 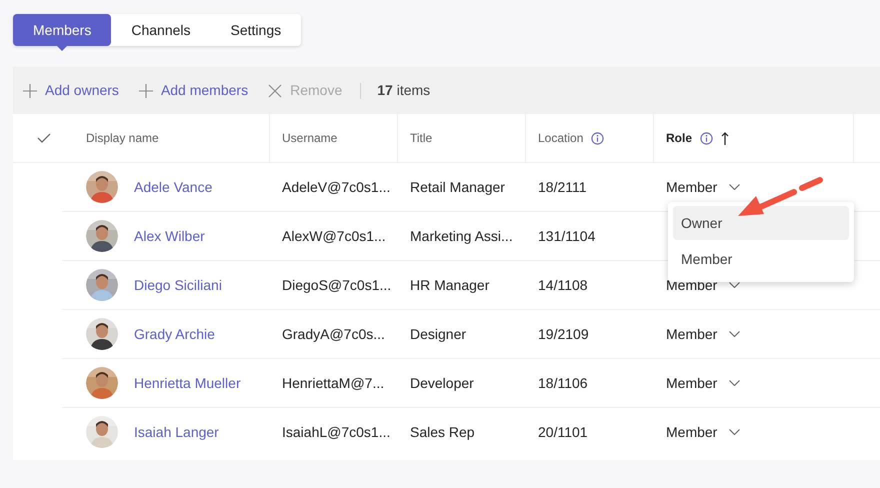 I want to click on tab: Members, so click(x=62, y=30).